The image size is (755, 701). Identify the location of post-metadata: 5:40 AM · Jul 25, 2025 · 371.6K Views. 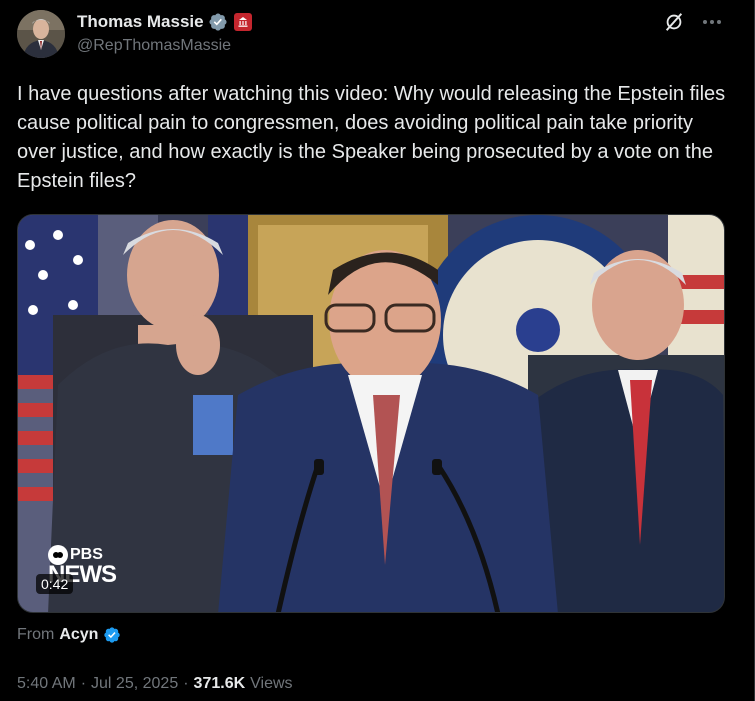
(155, 684).